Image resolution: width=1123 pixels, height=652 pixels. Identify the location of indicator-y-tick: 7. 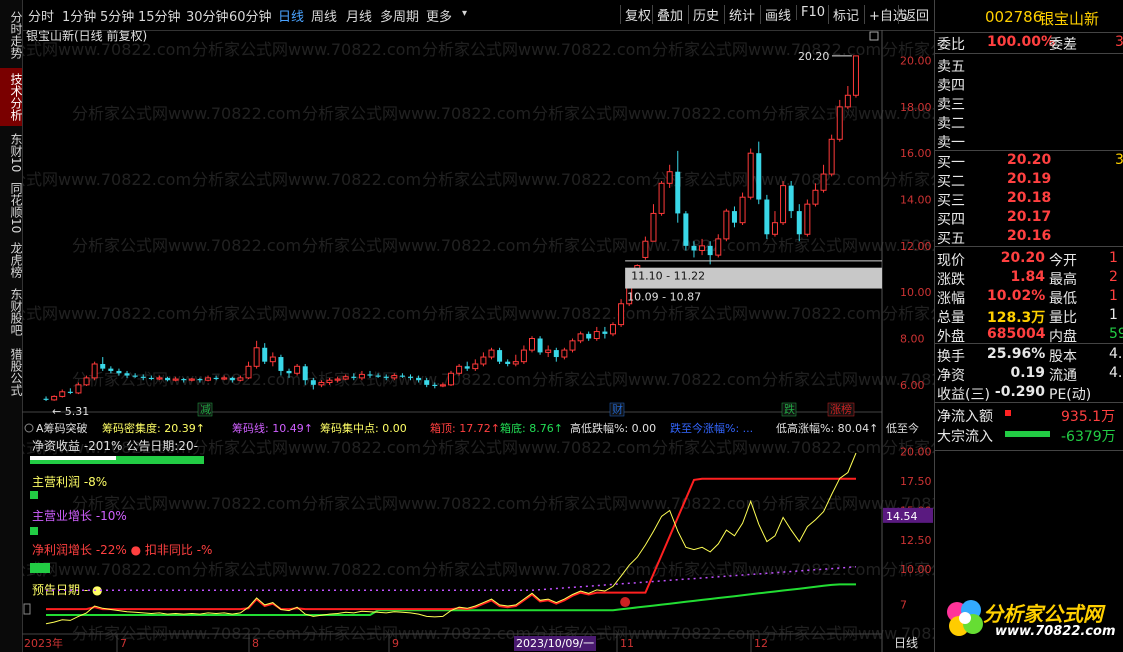
(903, 604).